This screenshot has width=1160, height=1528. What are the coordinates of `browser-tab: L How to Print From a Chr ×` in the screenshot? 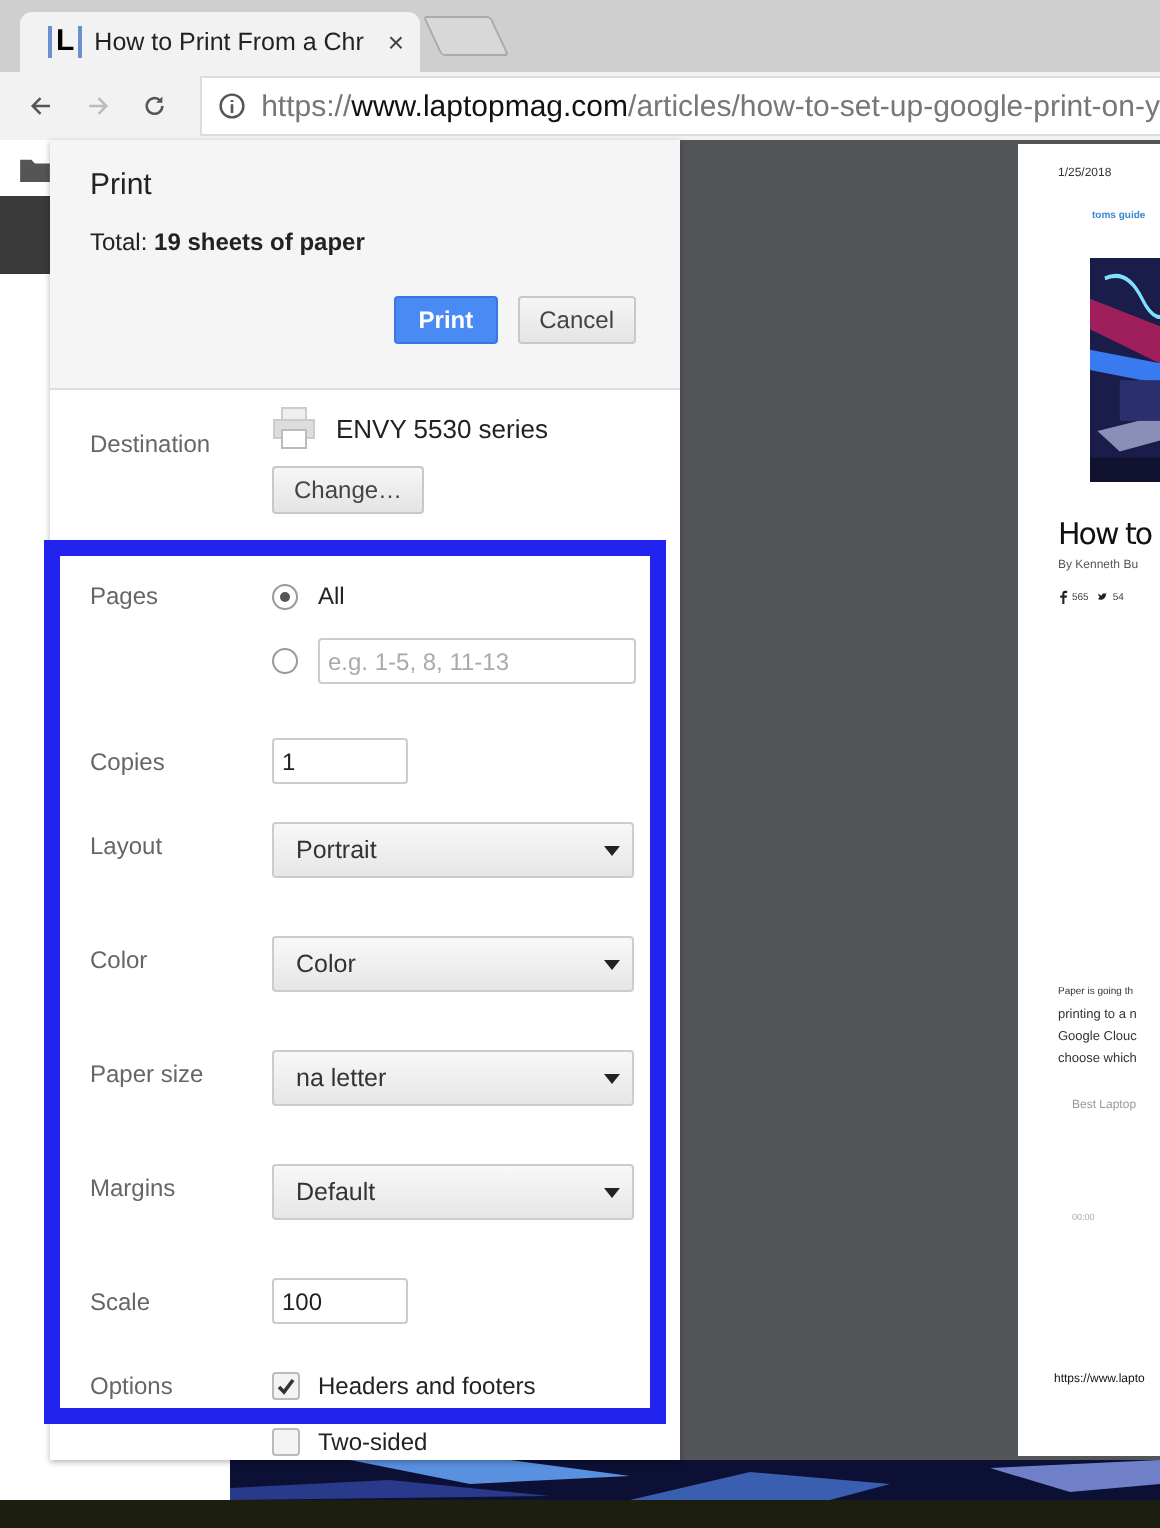 It's located at (220, 42).